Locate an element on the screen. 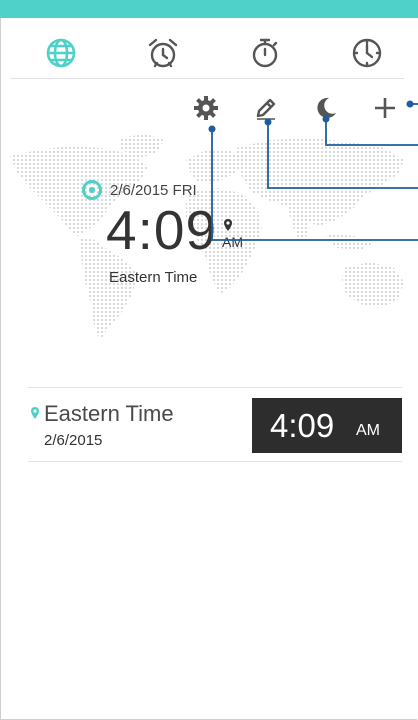 This screenshot has height=720, width=418. location-target-icon is located at coordinates (92, 190).